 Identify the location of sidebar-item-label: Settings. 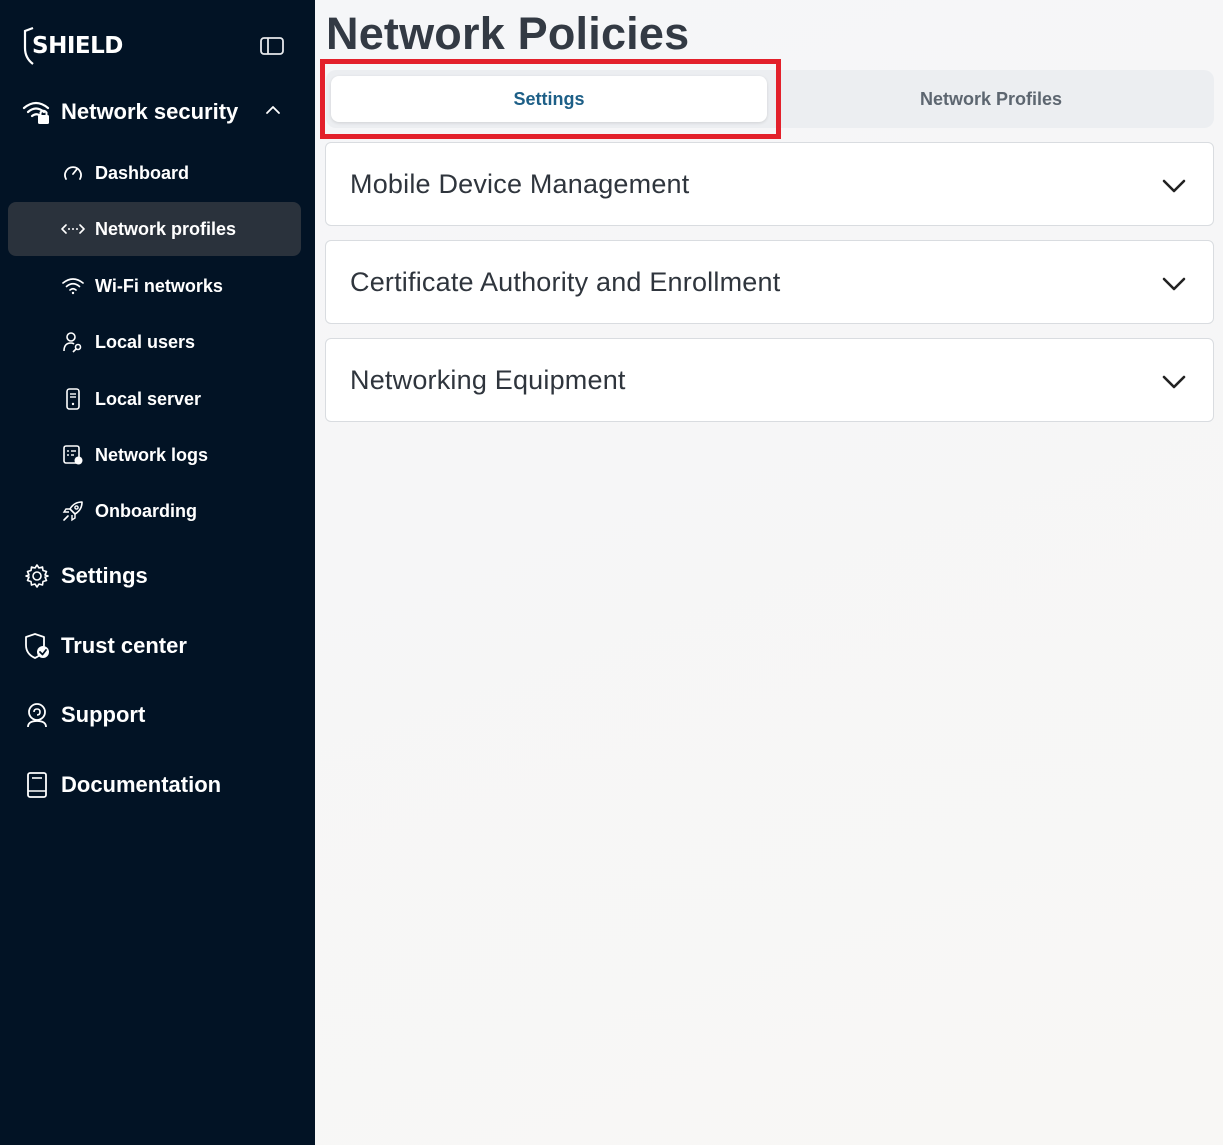
(104, 575).